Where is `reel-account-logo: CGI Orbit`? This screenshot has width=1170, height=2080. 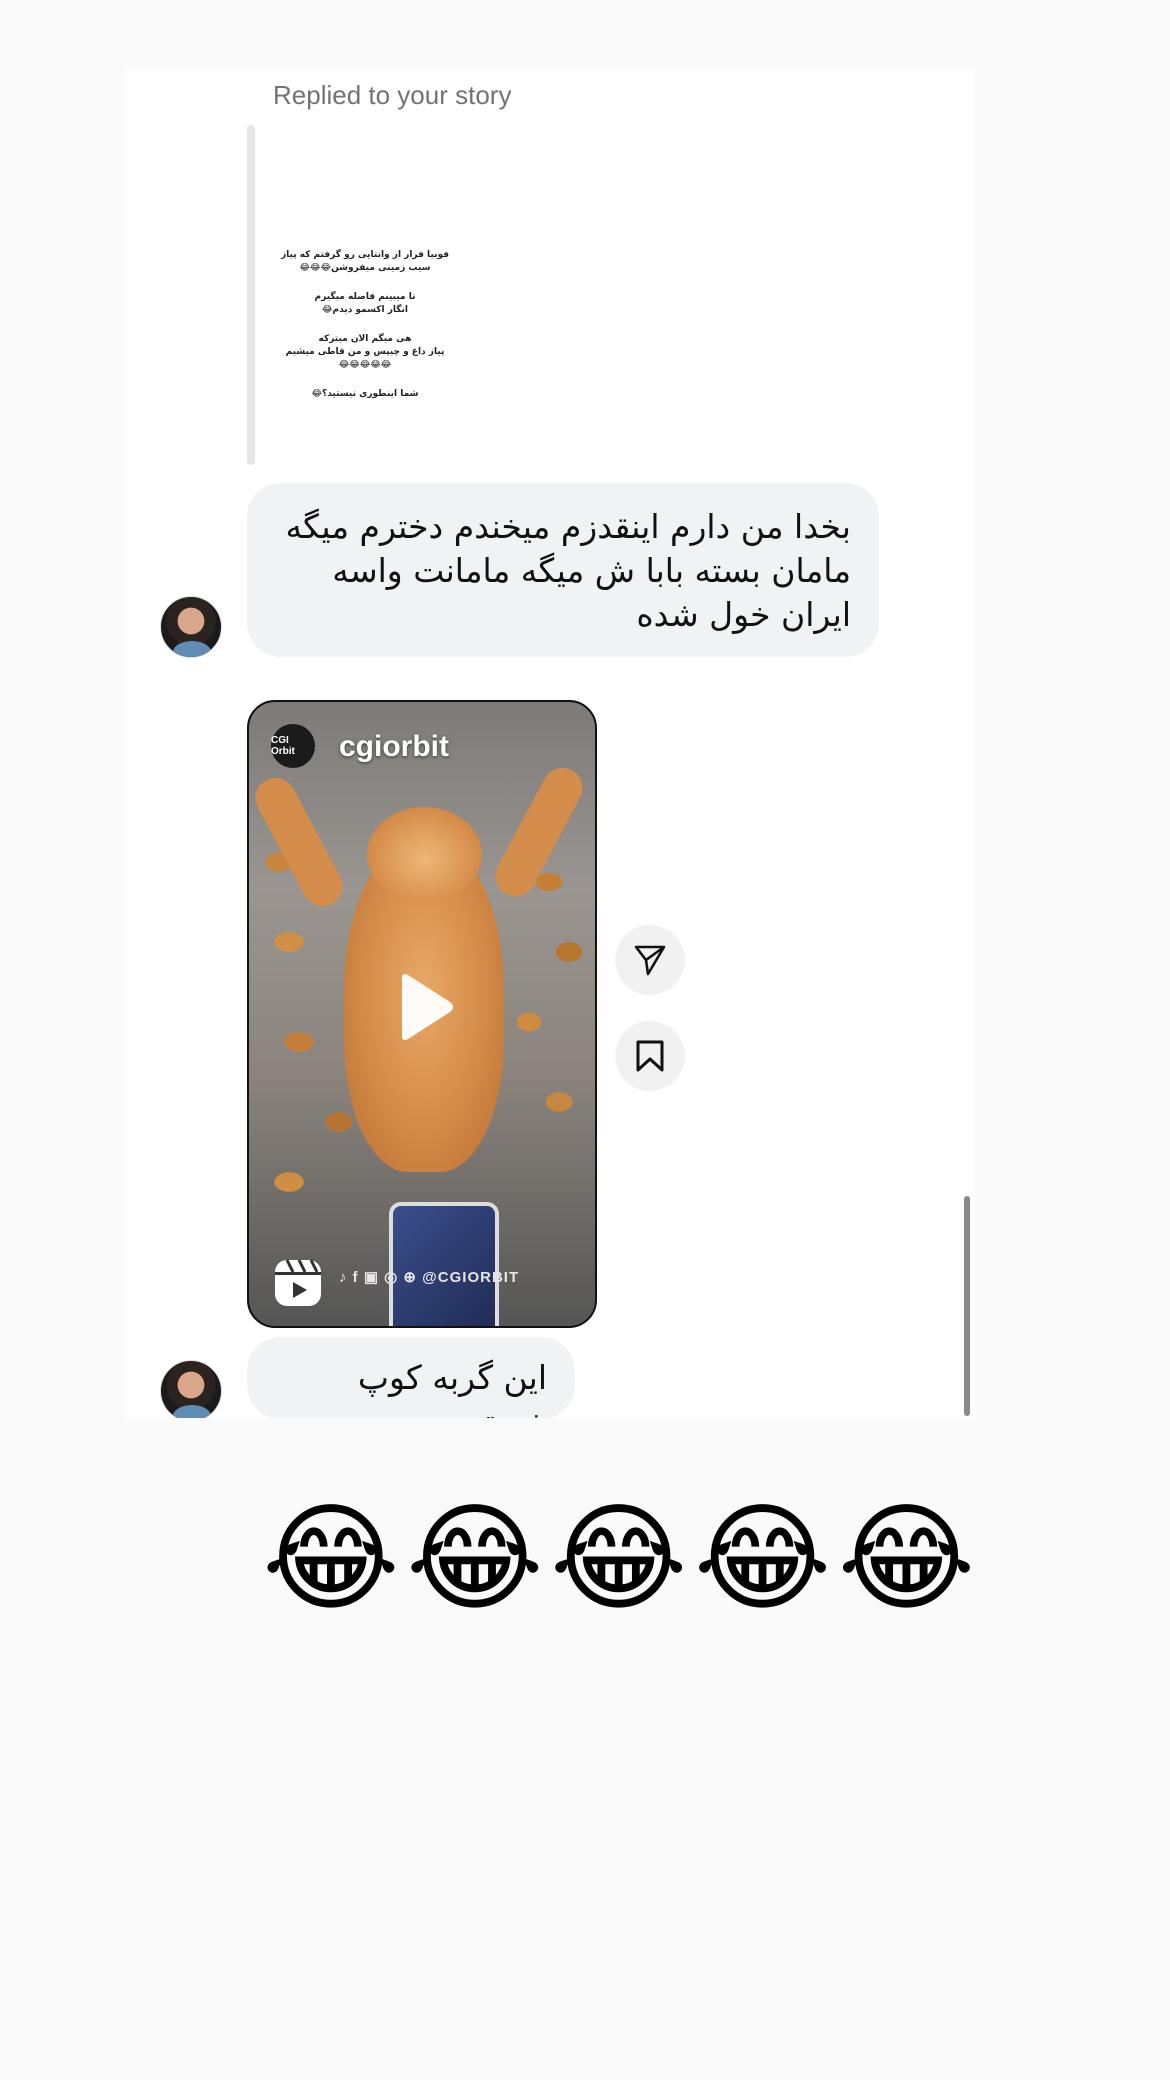 reel-account-logo: CGI Orbit is located at coordinates (293, 746).